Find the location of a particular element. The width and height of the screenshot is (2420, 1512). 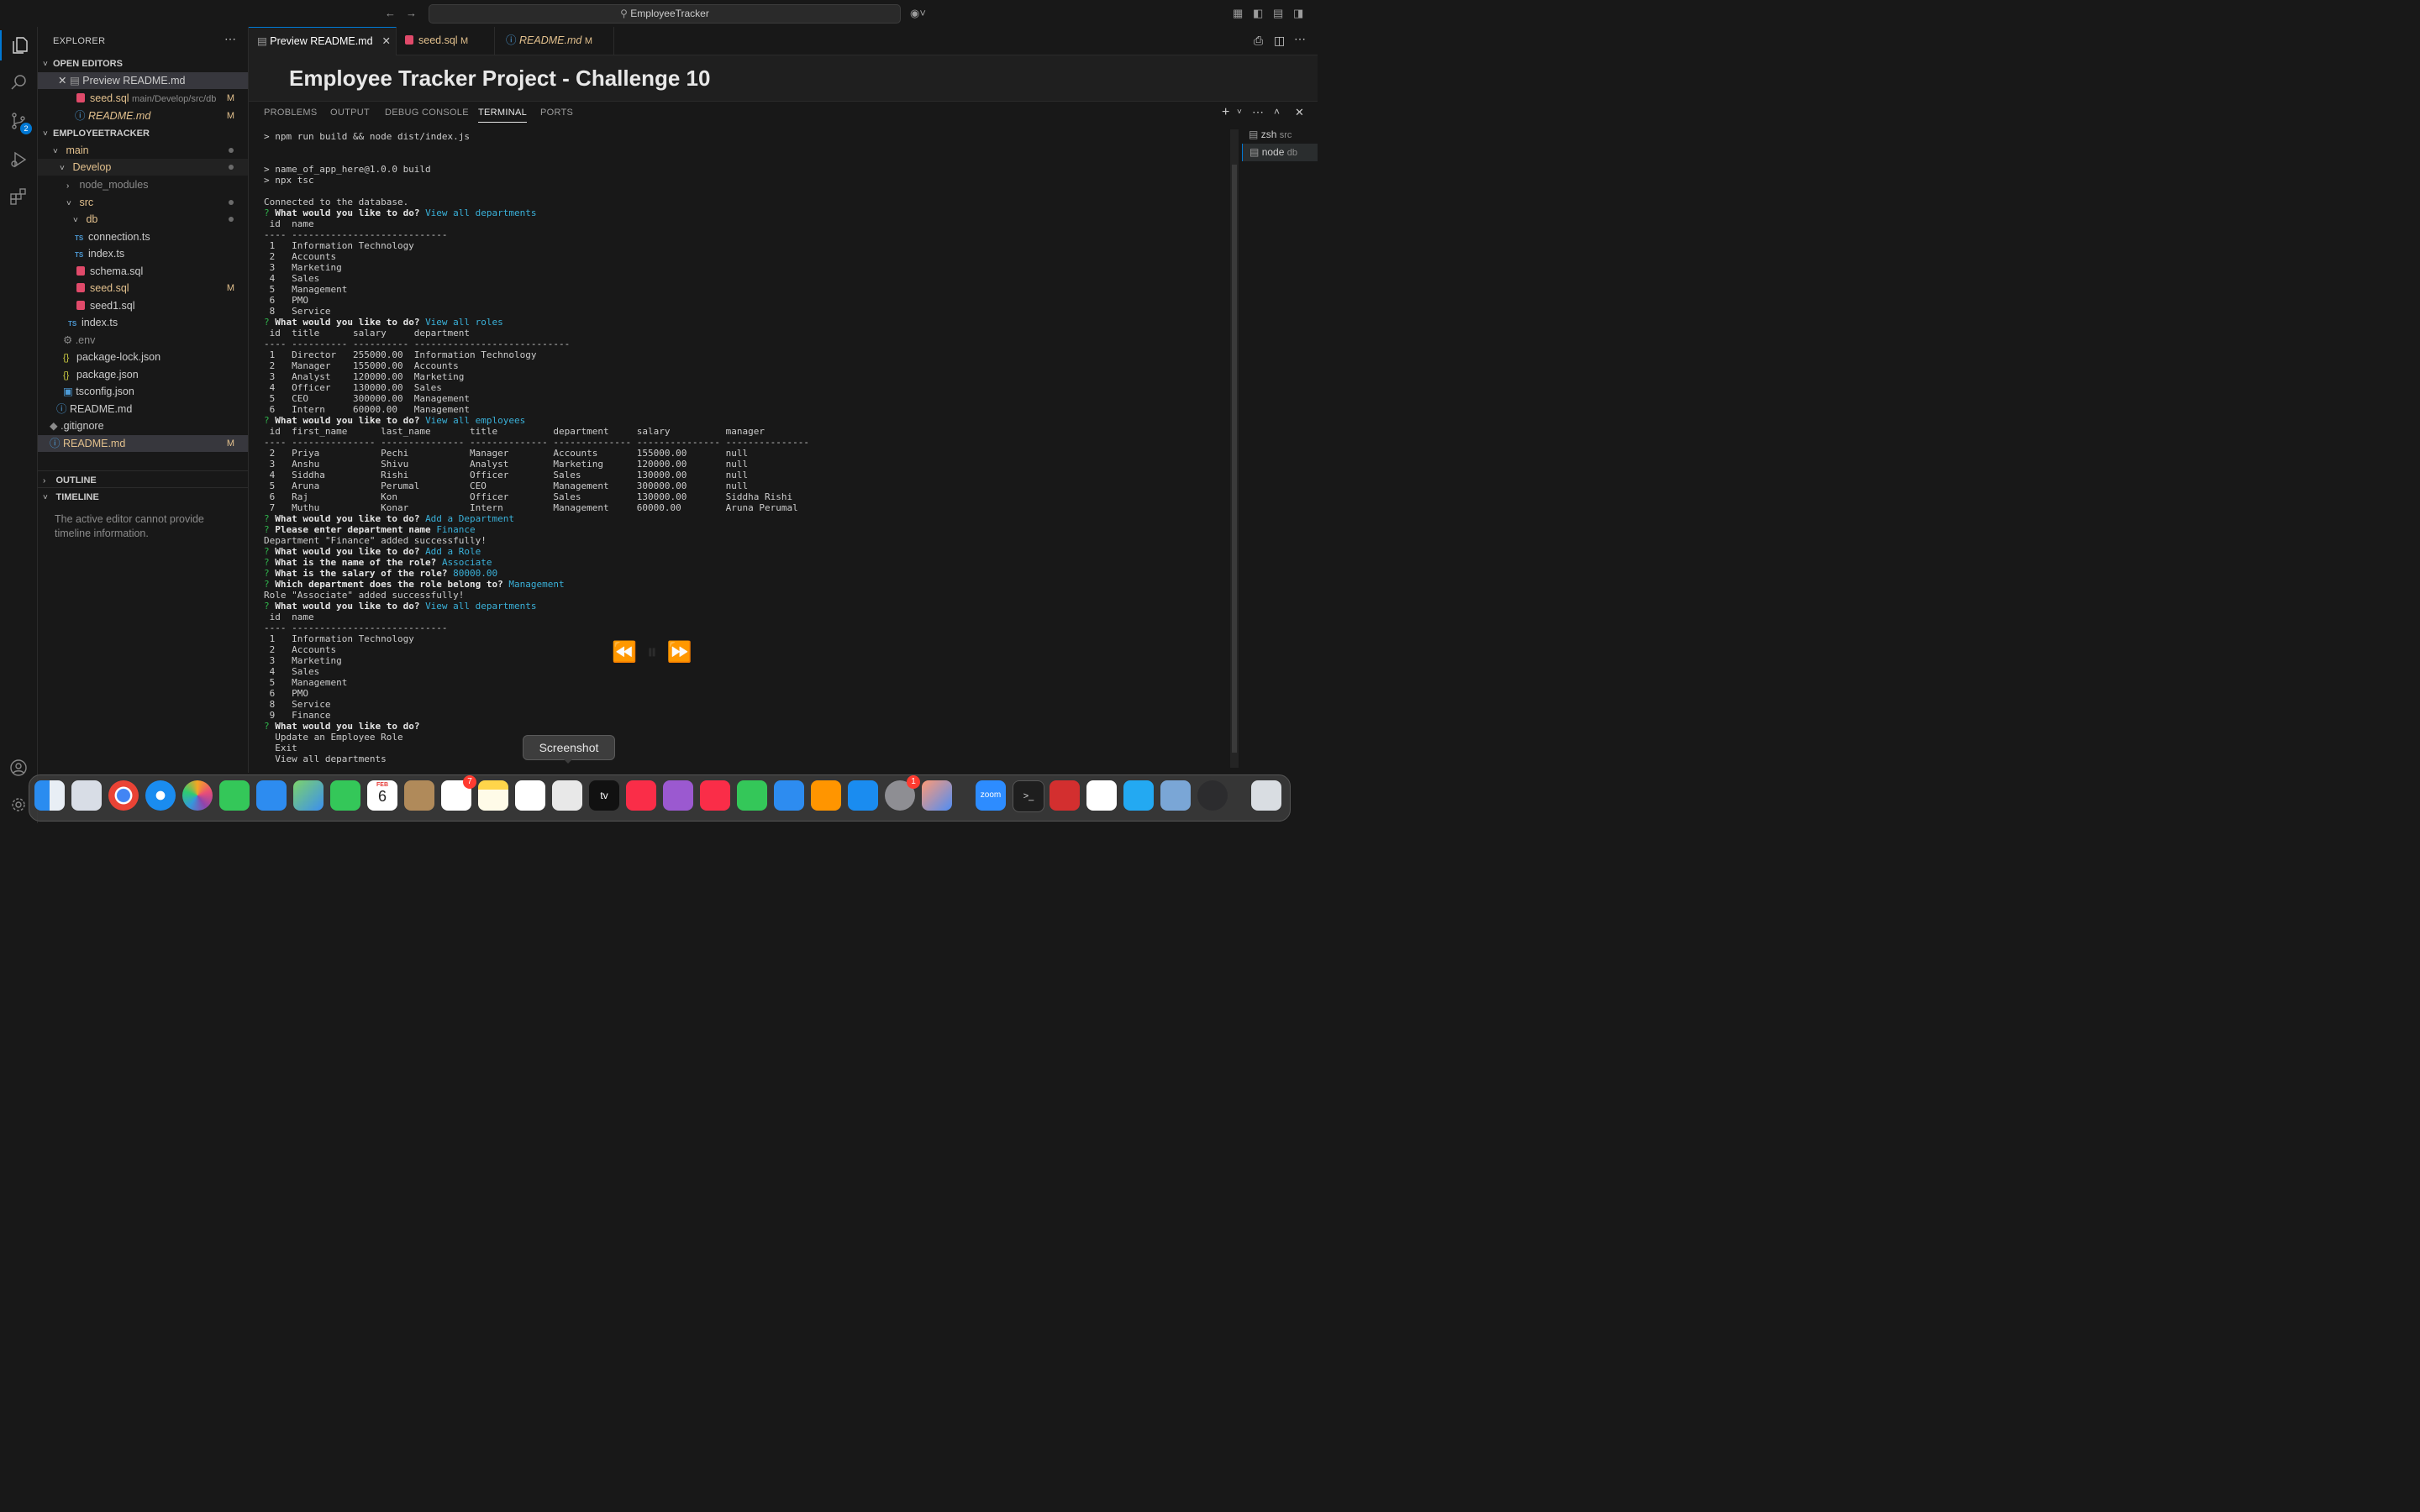

toggle-panel-icon: ▤ is located at coordinates (1278, 13).